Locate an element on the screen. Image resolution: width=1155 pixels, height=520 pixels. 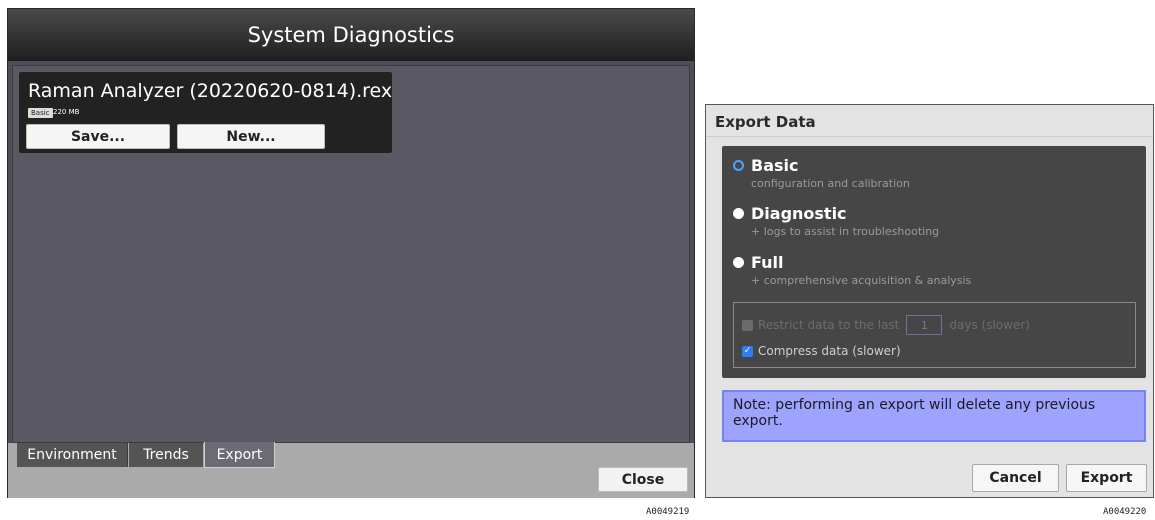
tab-trends: Trends is located at coordinates (166, 455).